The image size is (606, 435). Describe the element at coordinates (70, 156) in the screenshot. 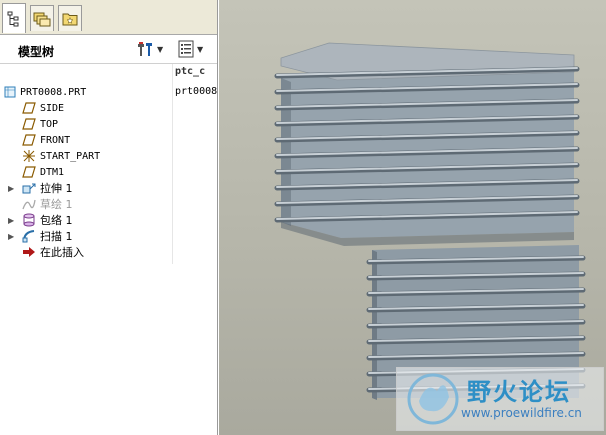

I see `tree-item-label: START_PART` at that location.